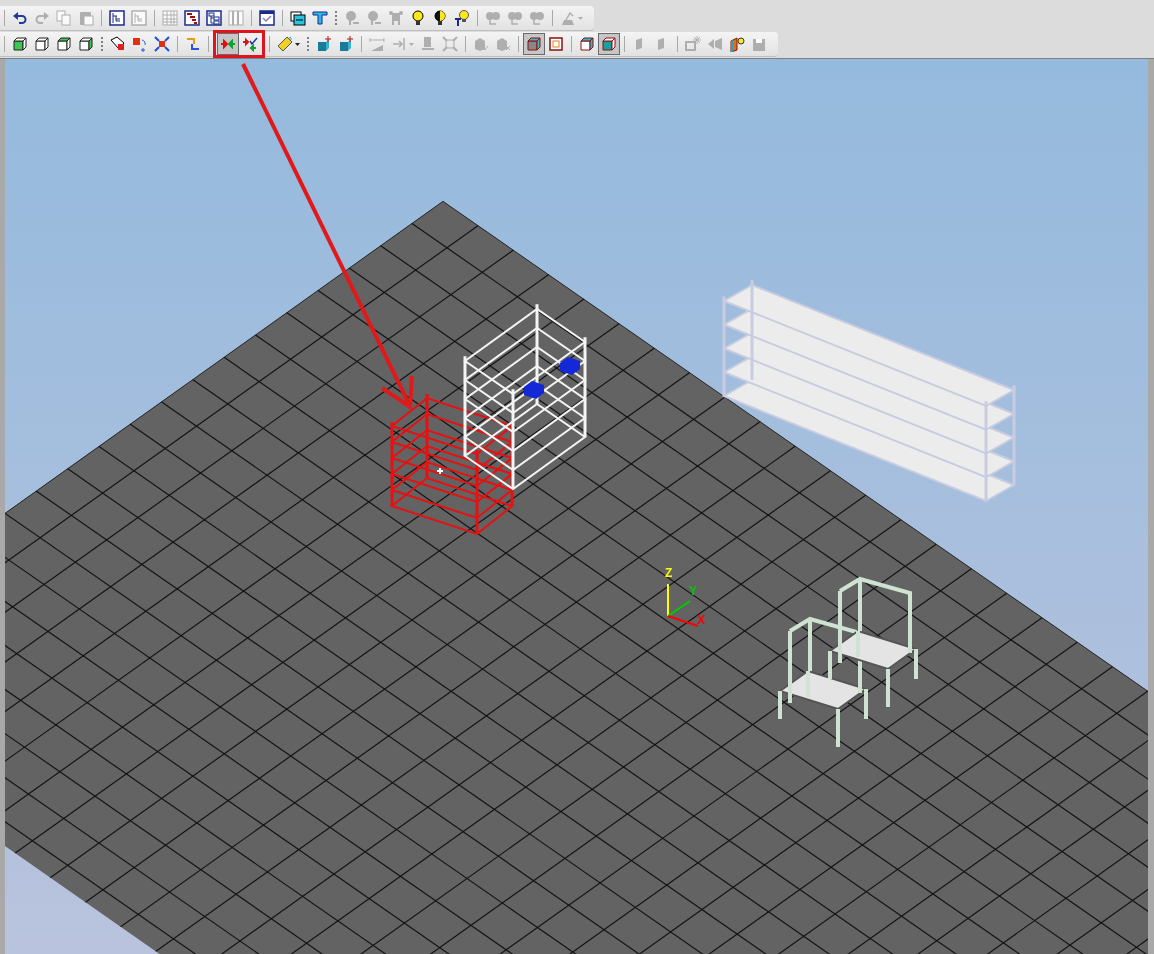  What do you see at coordinates (715, 44) in the screenshot?
I see `arrow-left-icon` at bounding box center [715, 44].